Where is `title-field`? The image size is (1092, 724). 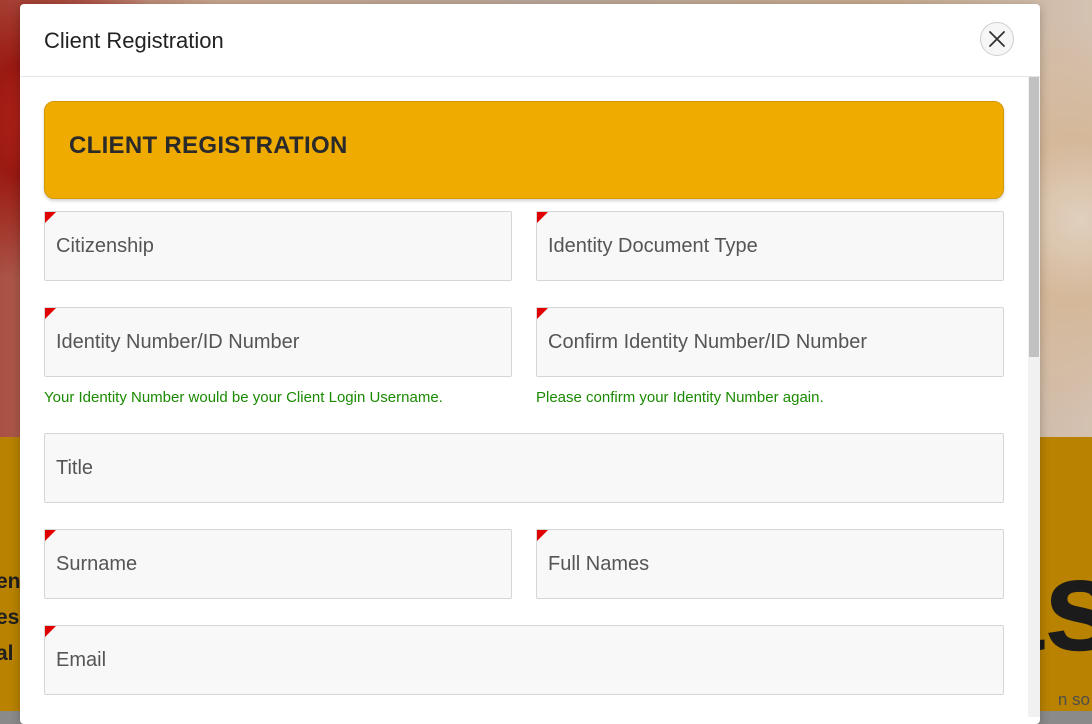
title-field is located at coordinates (524, 468).